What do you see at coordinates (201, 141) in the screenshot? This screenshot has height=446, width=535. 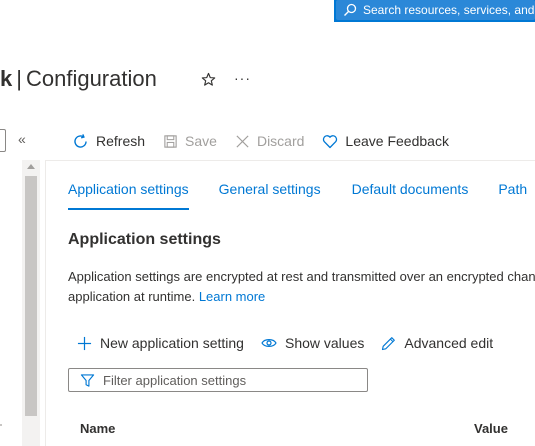 I see `save-label: Save` at bounding box center [201, 141].